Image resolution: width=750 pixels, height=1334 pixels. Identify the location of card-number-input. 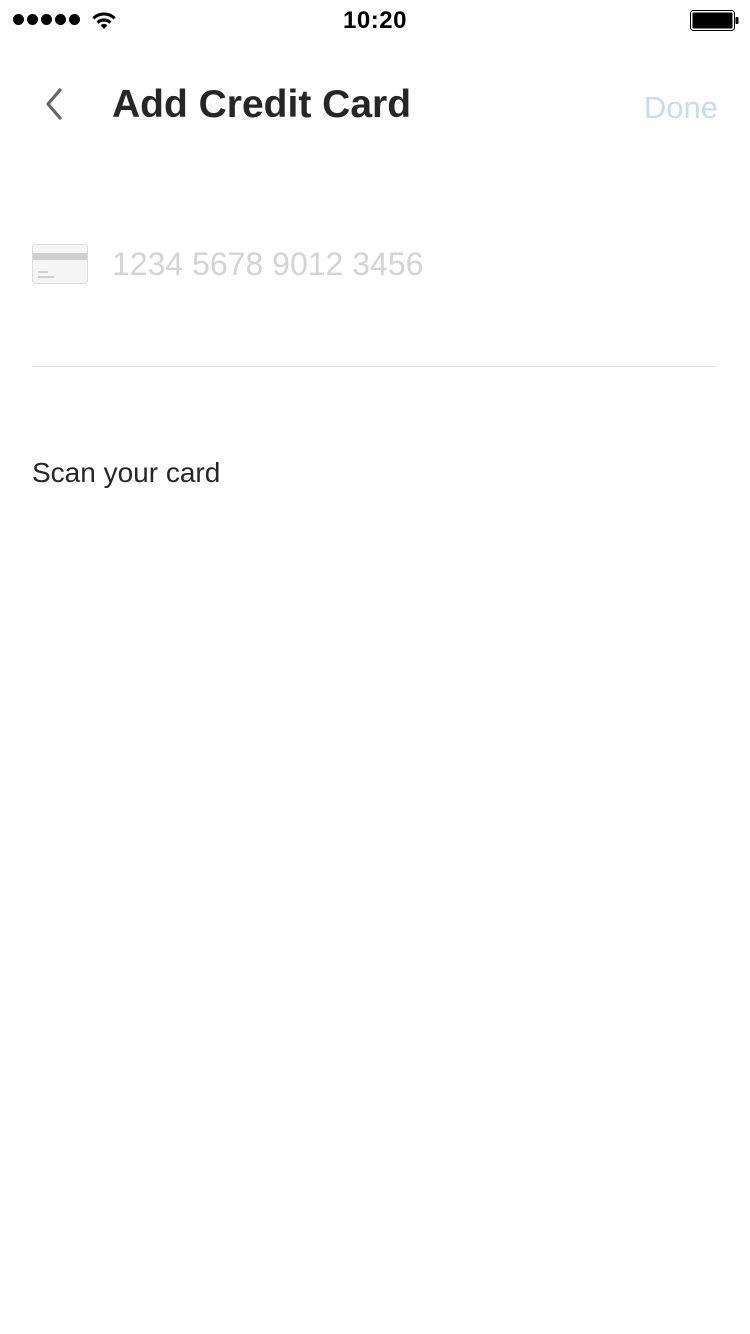
(407, 264).